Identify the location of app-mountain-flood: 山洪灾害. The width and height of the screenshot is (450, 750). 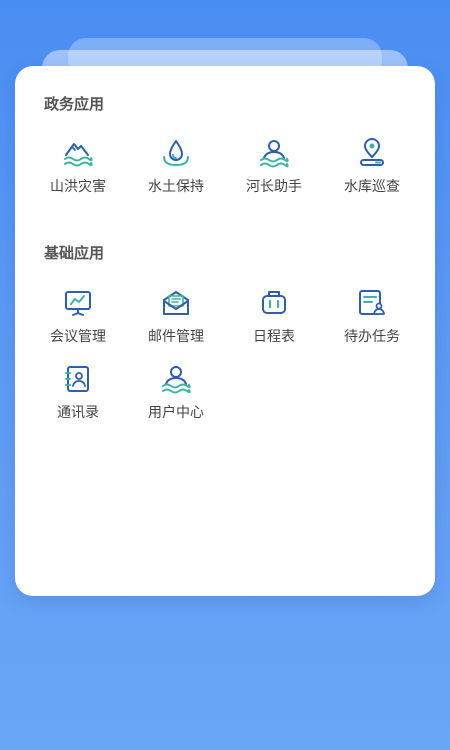
(78, 166).